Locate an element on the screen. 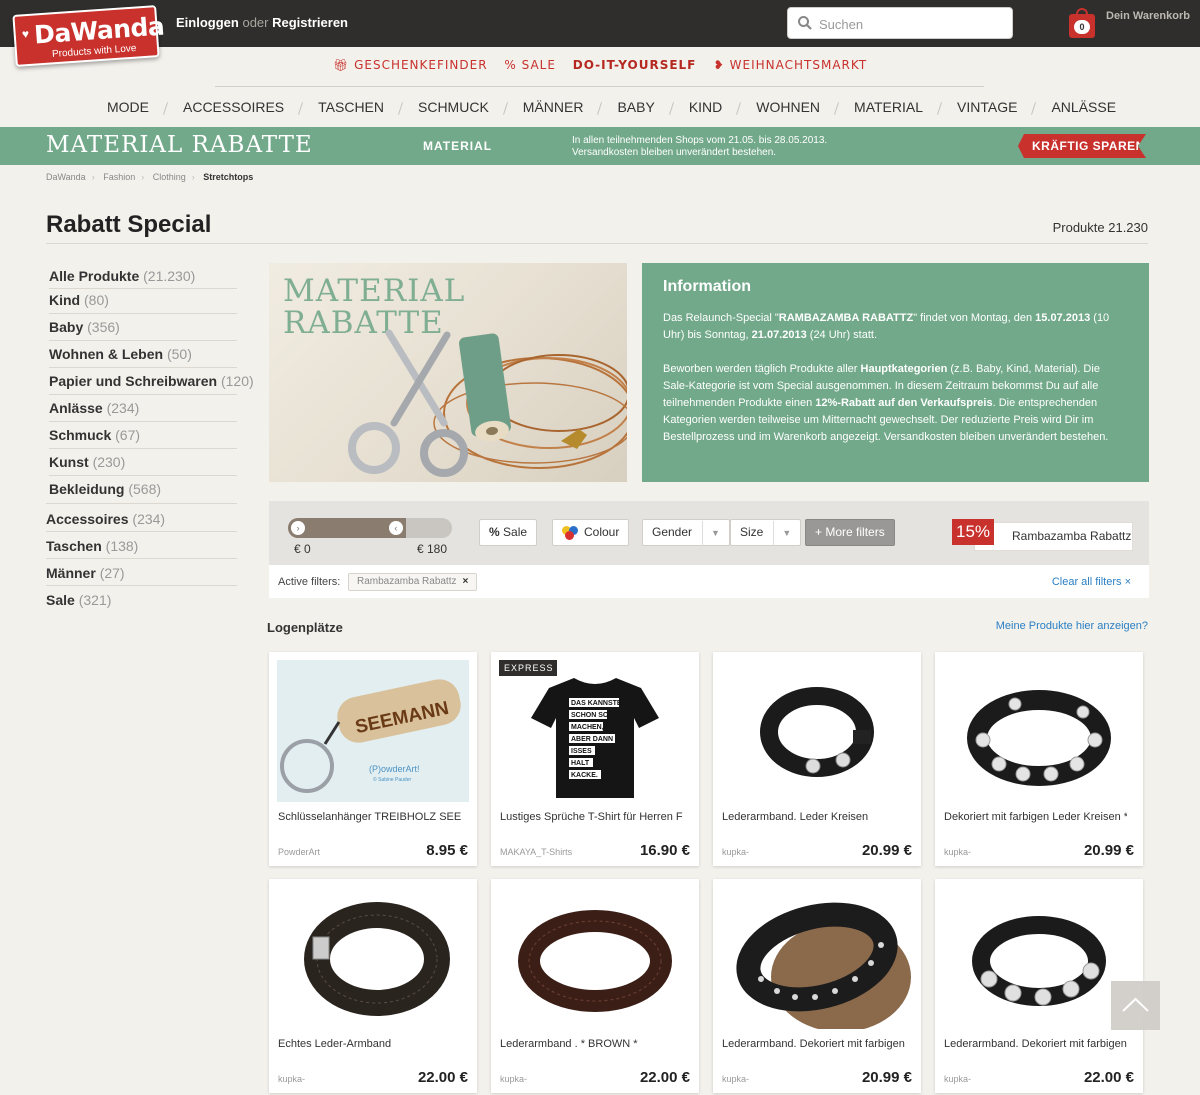 The height and width of the screenshot is (1095, 1200). login-link: Einloggen is located at coordinates (207, 22).